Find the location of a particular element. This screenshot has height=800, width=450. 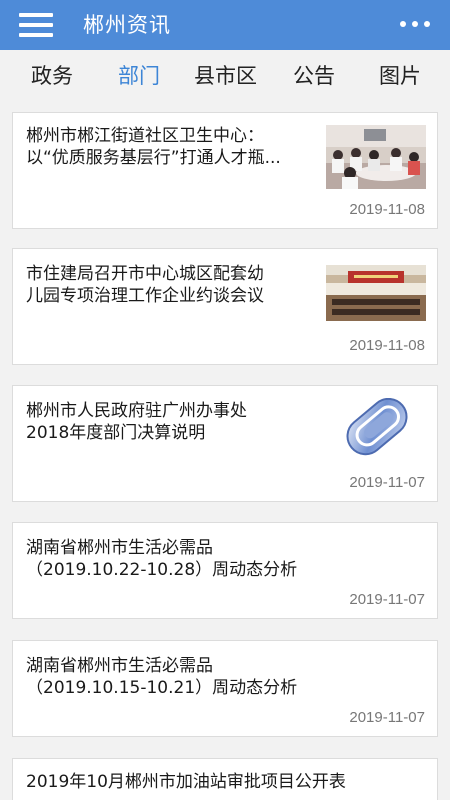

more-options-icon is located at coordinates (415, 24).